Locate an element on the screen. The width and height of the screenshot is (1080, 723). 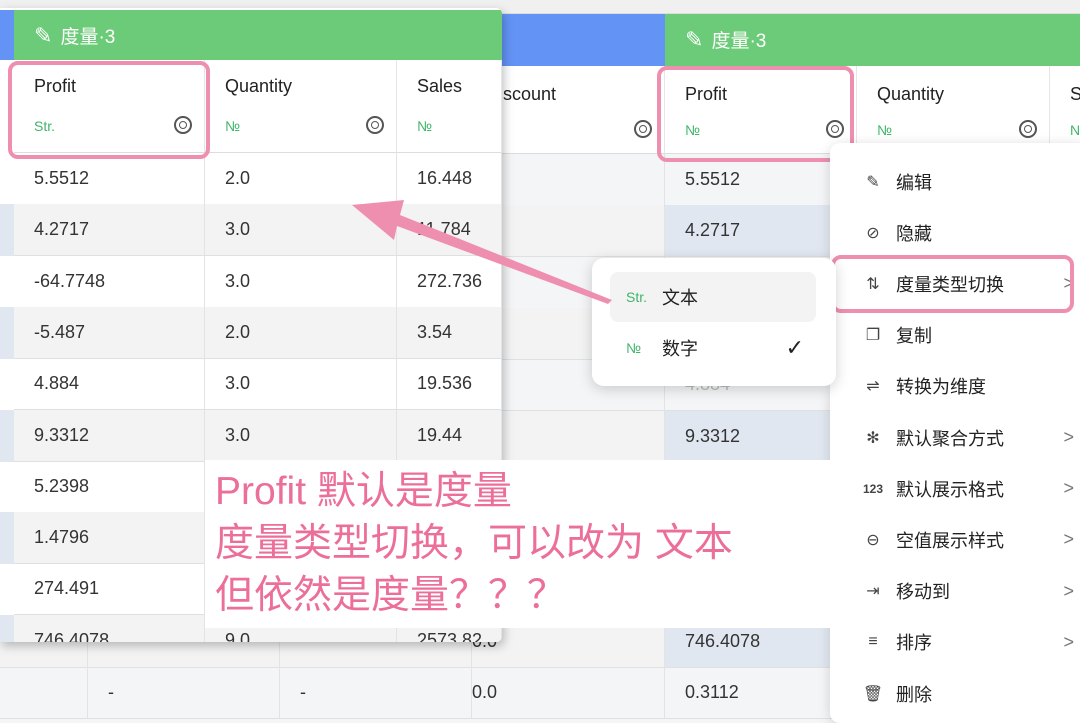
annotation-note: Profit 默认是度量 度量类型切换，可以改为 文本 但依然是度量？？？ is located at coordinates (517, 544).